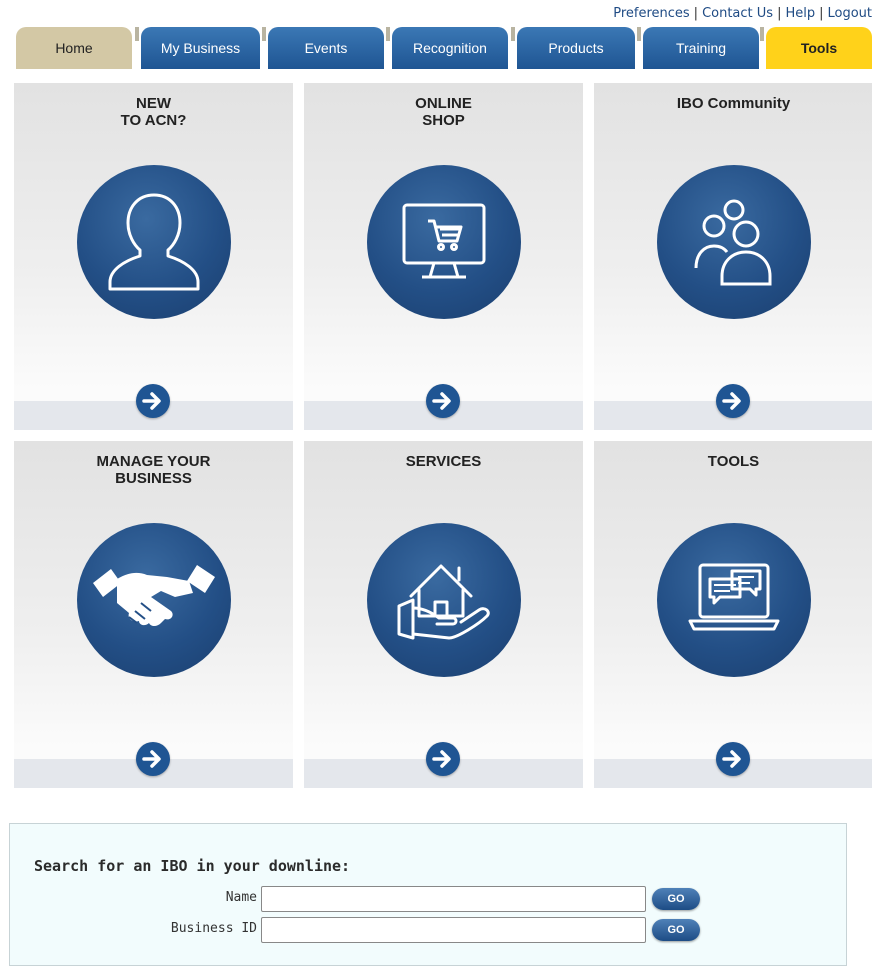 This screenshot has height=966, width=872. Describe the element at coordinates (444, 242) in the screenshot. I see `monitor-cart-icon` at that location.